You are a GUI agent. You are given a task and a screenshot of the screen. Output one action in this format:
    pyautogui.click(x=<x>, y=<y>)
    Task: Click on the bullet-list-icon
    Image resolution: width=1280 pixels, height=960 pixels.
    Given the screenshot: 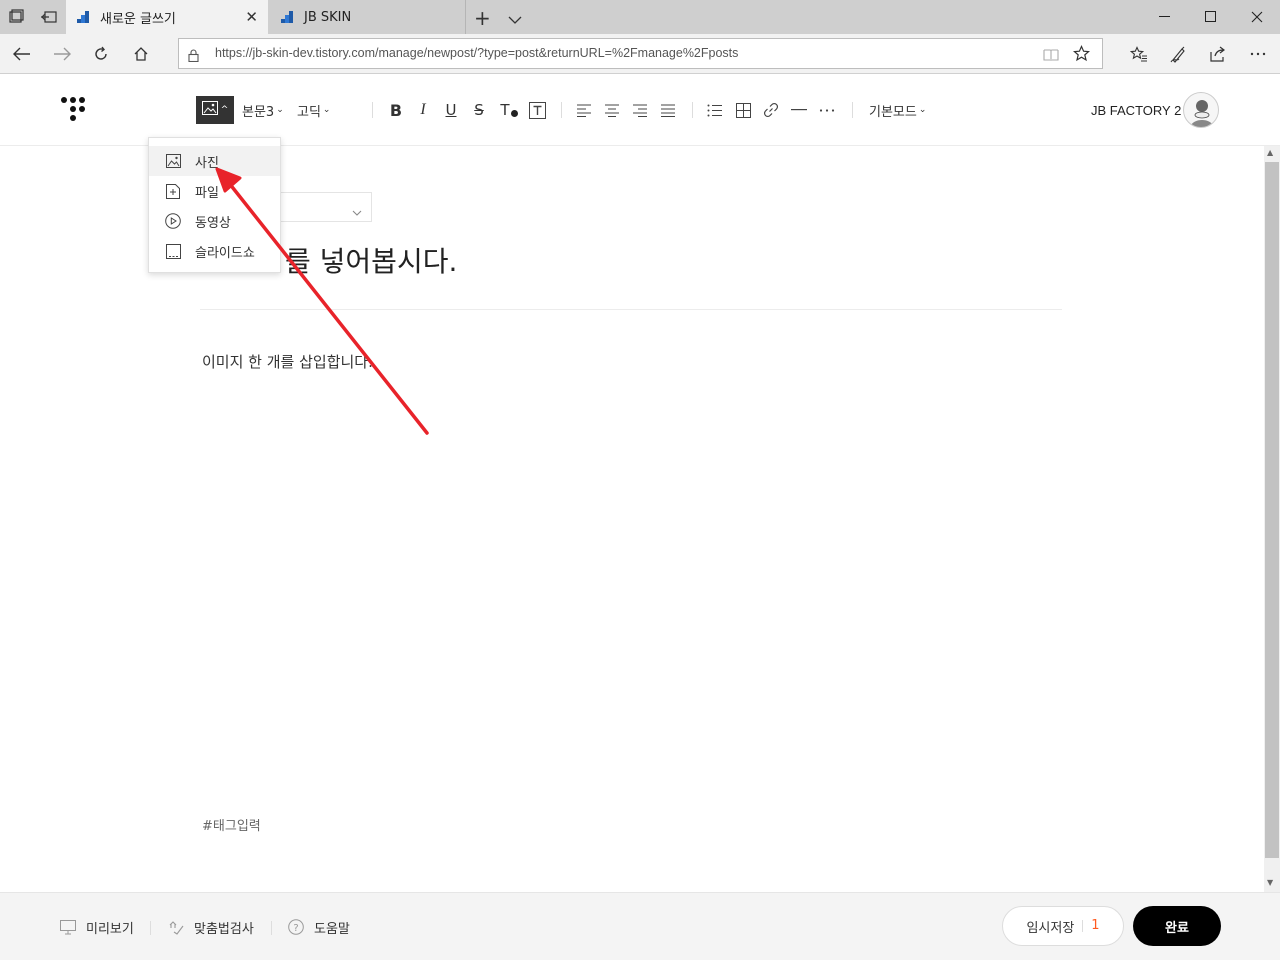 What is the action you would take?
    pyautogui.click(x=715, y=110)
    